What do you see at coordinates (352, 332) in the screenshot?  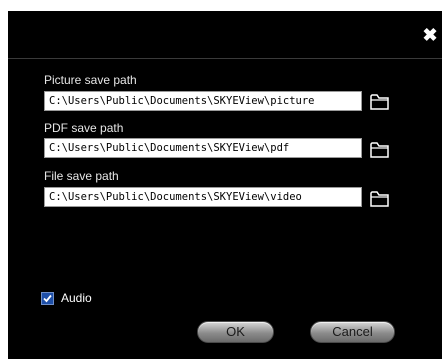 I see `cancel-button: Cancel` at bounding box center [352, 332].